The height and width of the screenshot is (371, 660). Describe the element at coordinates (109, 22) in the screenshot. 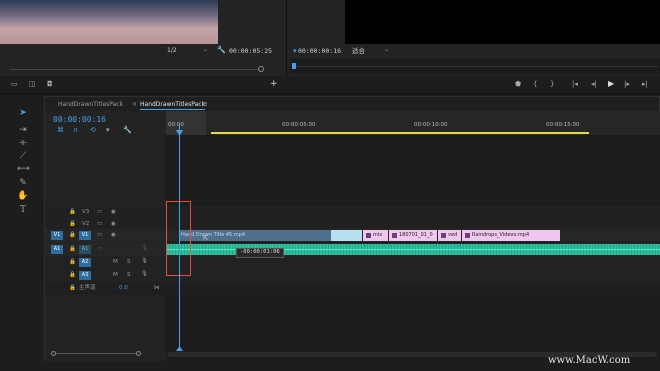

I see `source-video-frame` at that location.